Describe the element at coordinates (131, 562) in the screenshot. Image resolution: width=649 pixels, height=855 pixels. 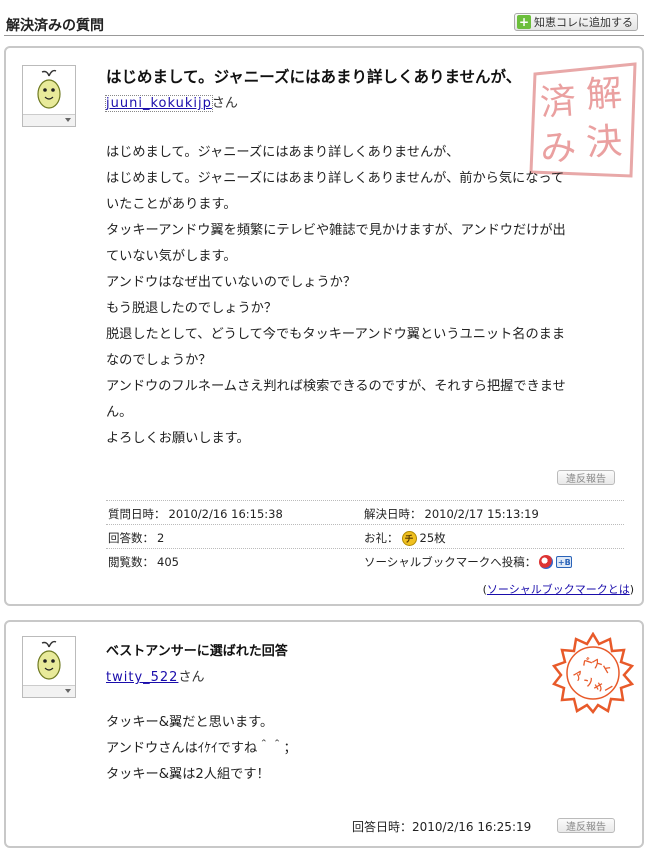
I see `views-label: 閲覧数：` at that location.